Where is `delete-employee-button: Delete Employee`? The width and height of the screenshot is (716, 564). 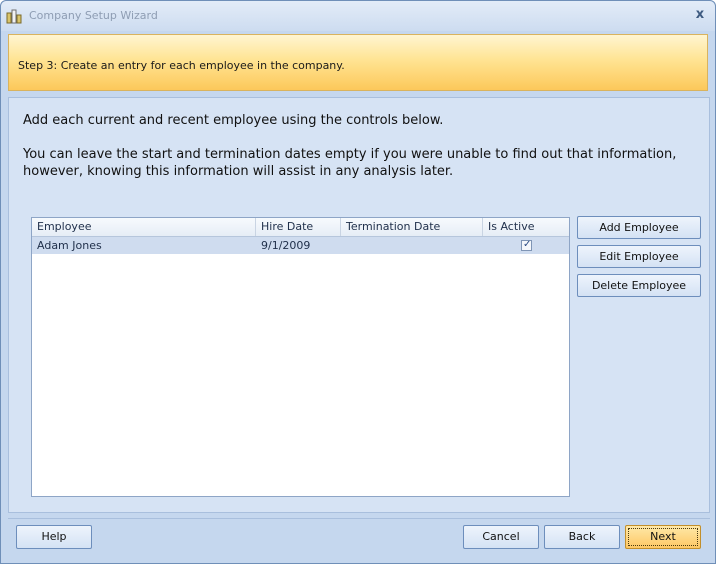
delete-employee-button: Delete Employee is located at coordinates (639, 285).